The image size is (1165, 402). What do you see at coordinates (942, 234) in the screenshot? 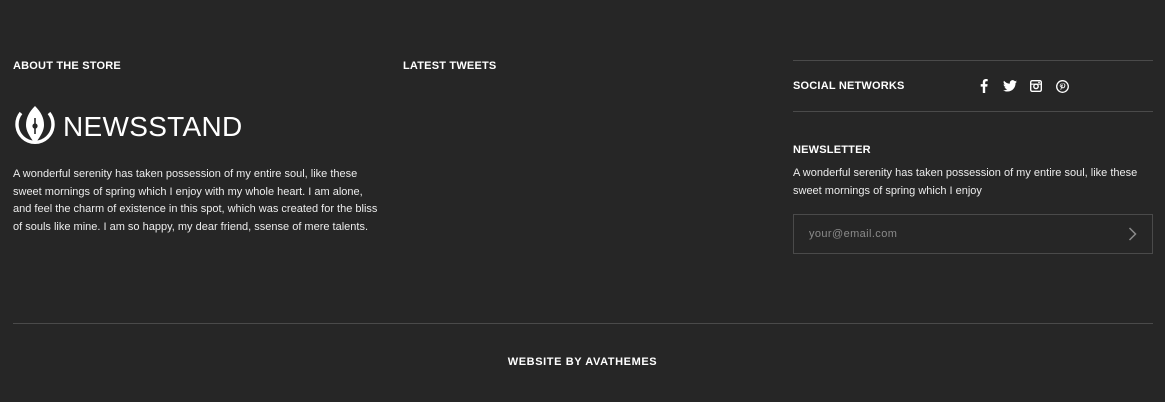
I see `email-input` at bounding box center [942, 234].